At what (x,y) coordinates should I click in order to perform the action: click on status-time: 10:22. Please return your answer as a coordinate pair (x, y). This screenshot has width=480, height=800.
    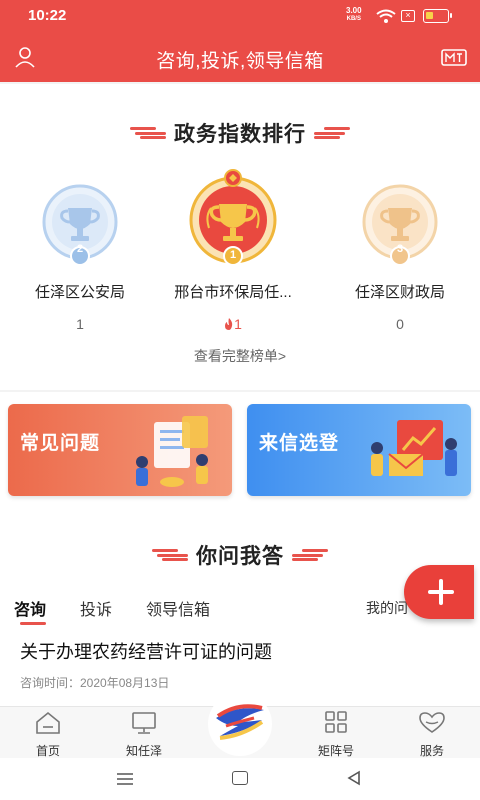
    Looking at the image, I should click on (47, 15).